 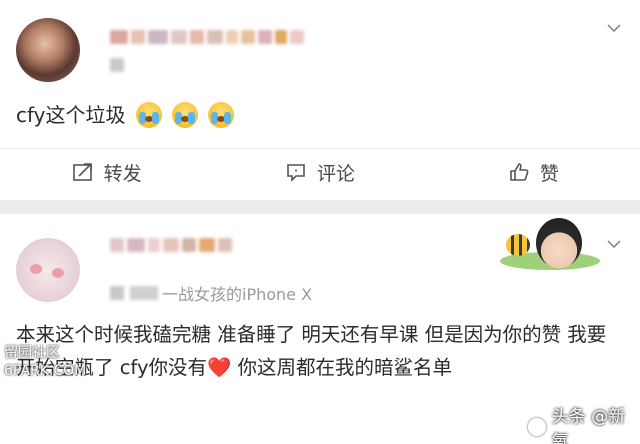 I want to click on thumbs-up-icon, so click(x=519, y=172).